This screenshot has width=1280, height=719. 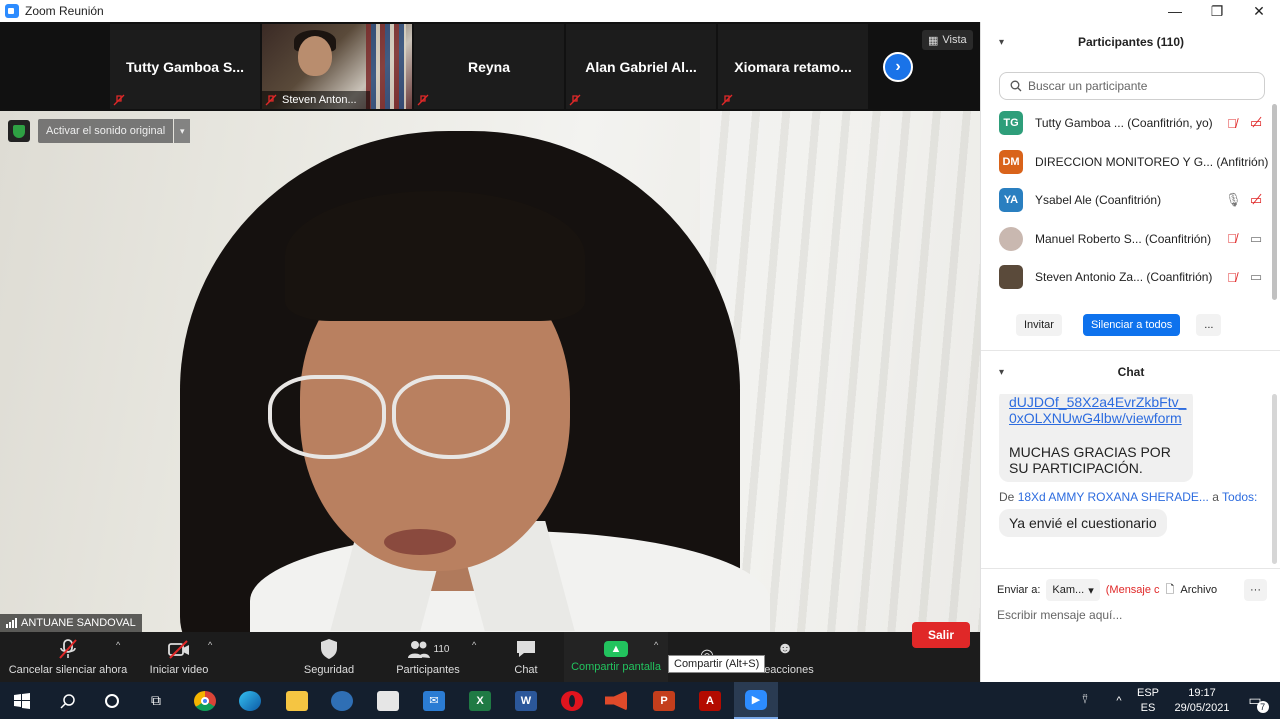 I want to click on mic-on-icon: 🎙, so click(x=1233, y=200).